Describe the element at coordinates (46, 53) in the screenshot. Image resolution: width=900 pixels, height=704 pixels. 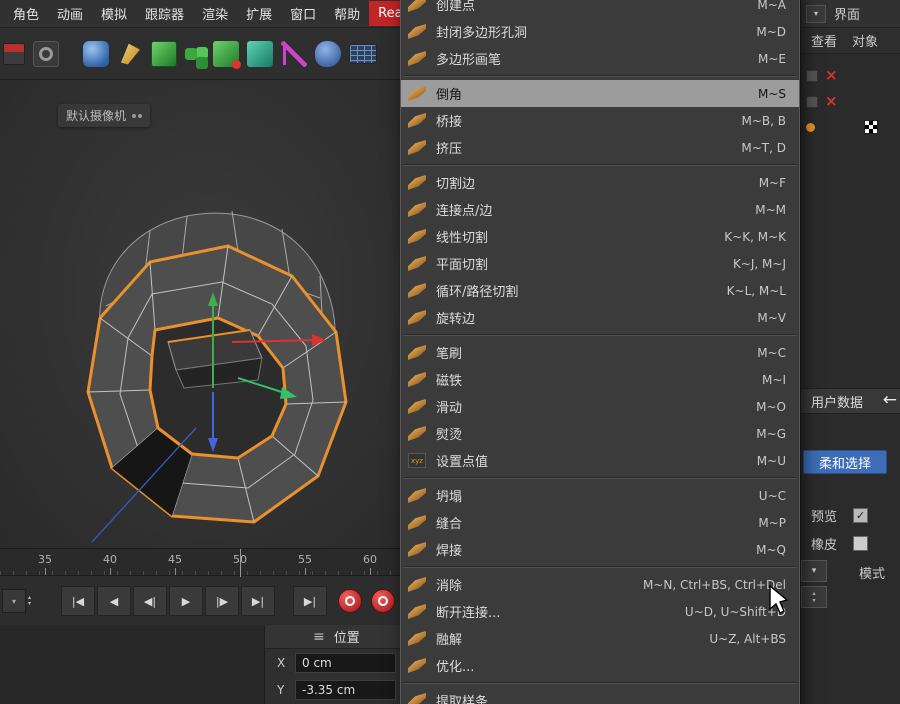
I see `gear-icon` at that location.